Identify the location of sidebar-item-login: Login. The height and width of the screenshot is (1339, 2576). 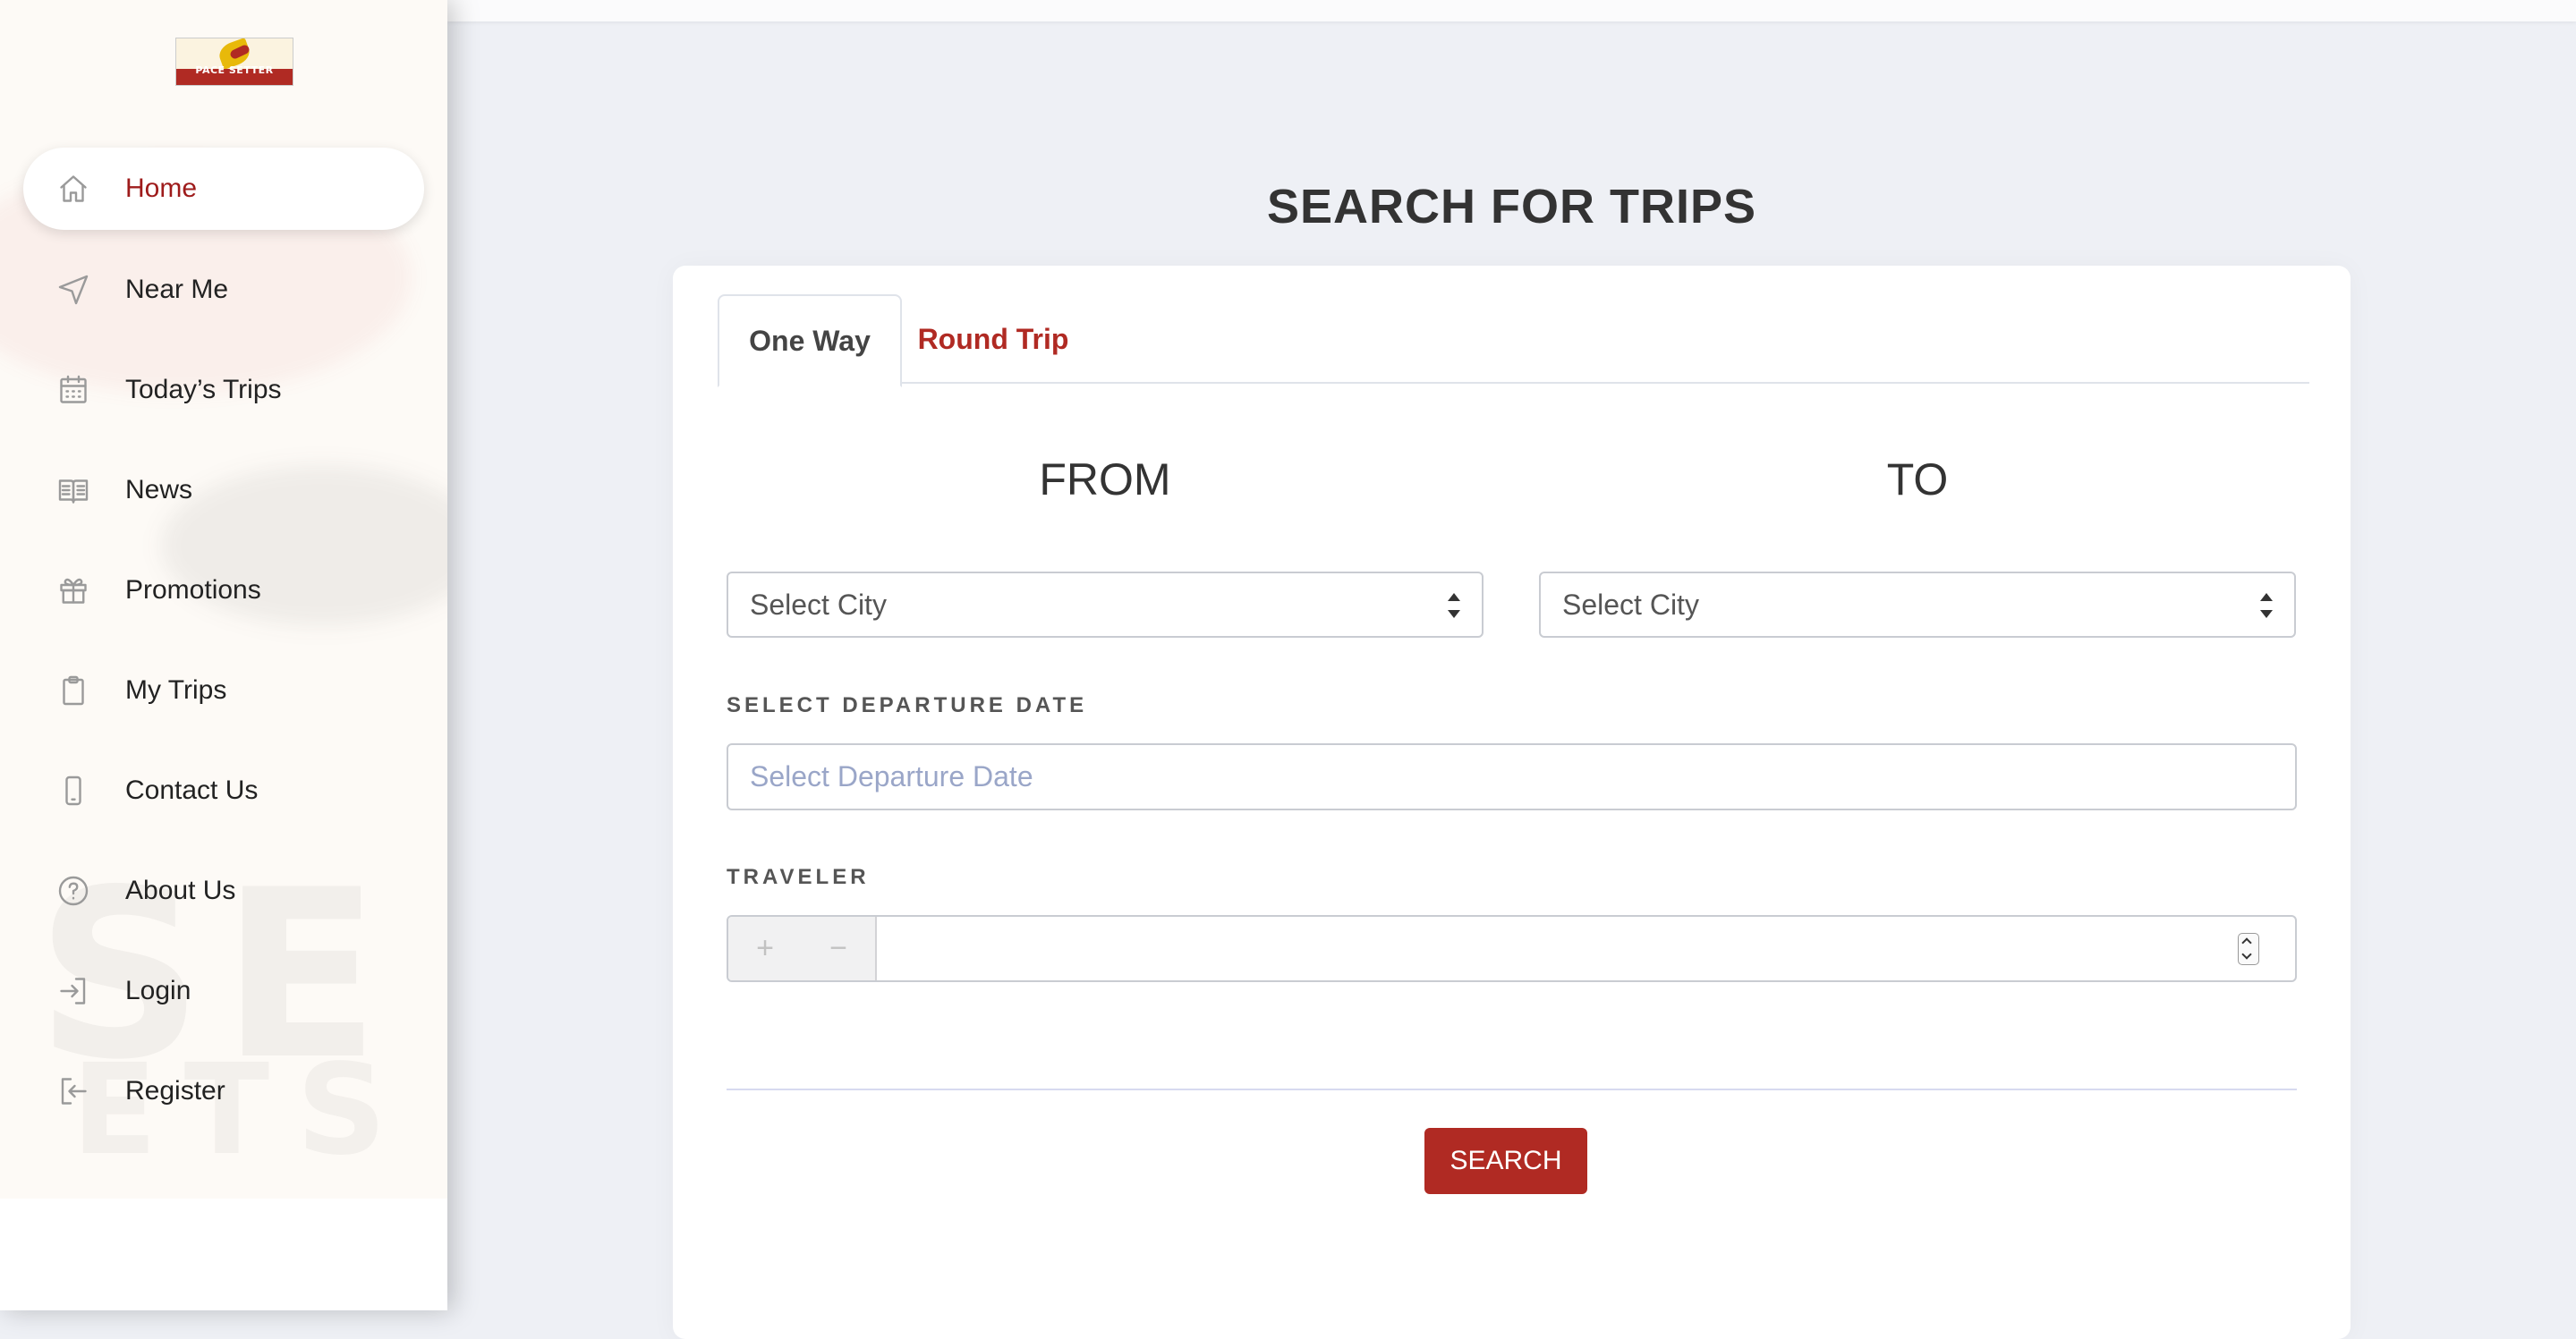
(223, 991).